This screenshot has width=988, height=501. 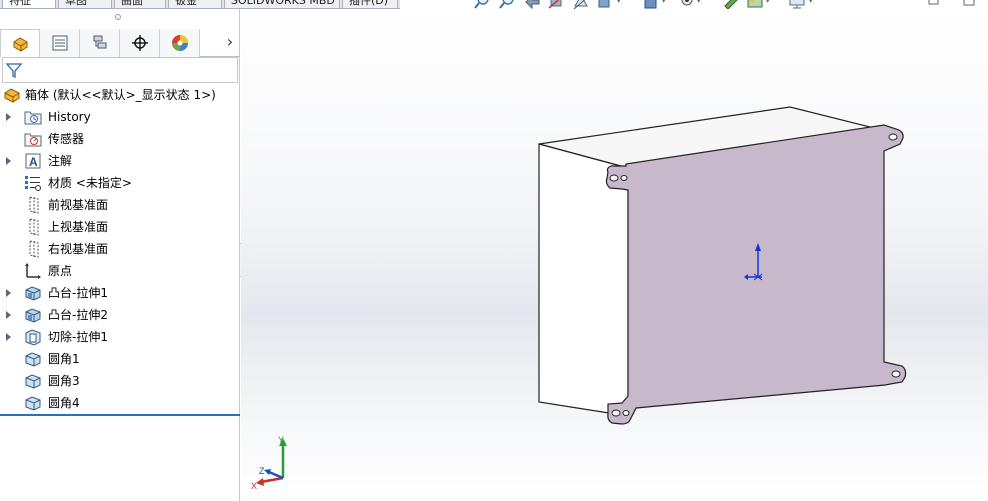 What do you see at coordinates (119, 249) in the screenshot?
I see `tree-item-right-plane: 右视基准面` at bounding box center [119, 249].